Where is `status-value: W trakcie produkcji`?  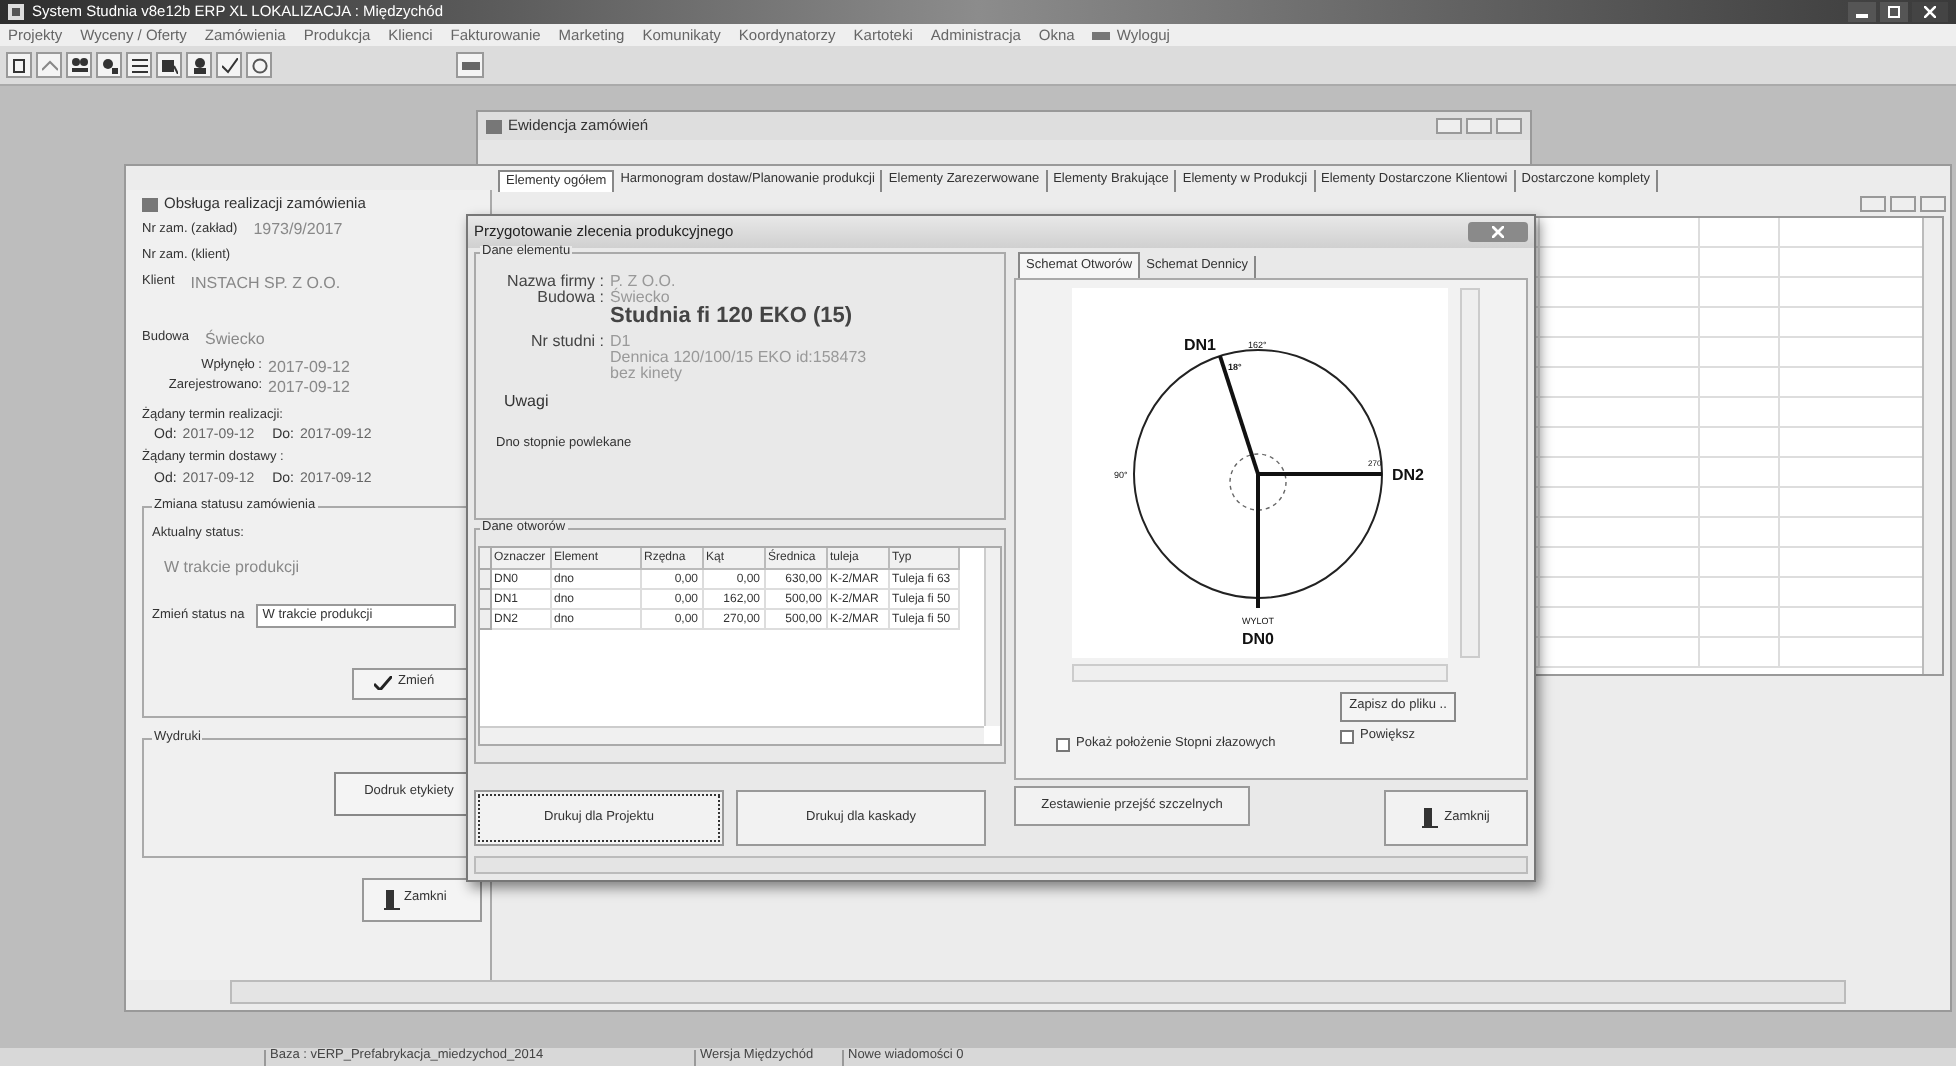
status-value: W trakcie produkcji is located at coordinates (233, 568).